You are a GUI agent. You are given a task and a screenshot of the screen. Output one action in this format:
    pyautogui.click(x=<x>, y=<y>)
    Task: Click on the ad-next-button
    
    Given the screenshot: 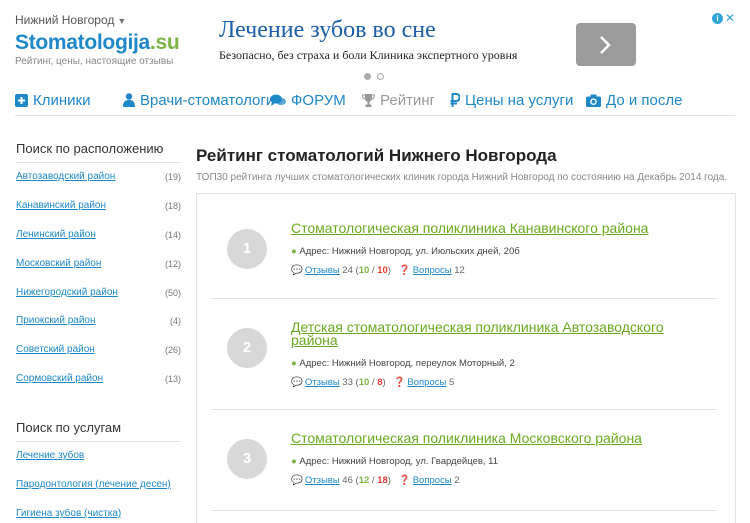 What is the action you would take?
    pyautogui.click(x=606, y=44)
    